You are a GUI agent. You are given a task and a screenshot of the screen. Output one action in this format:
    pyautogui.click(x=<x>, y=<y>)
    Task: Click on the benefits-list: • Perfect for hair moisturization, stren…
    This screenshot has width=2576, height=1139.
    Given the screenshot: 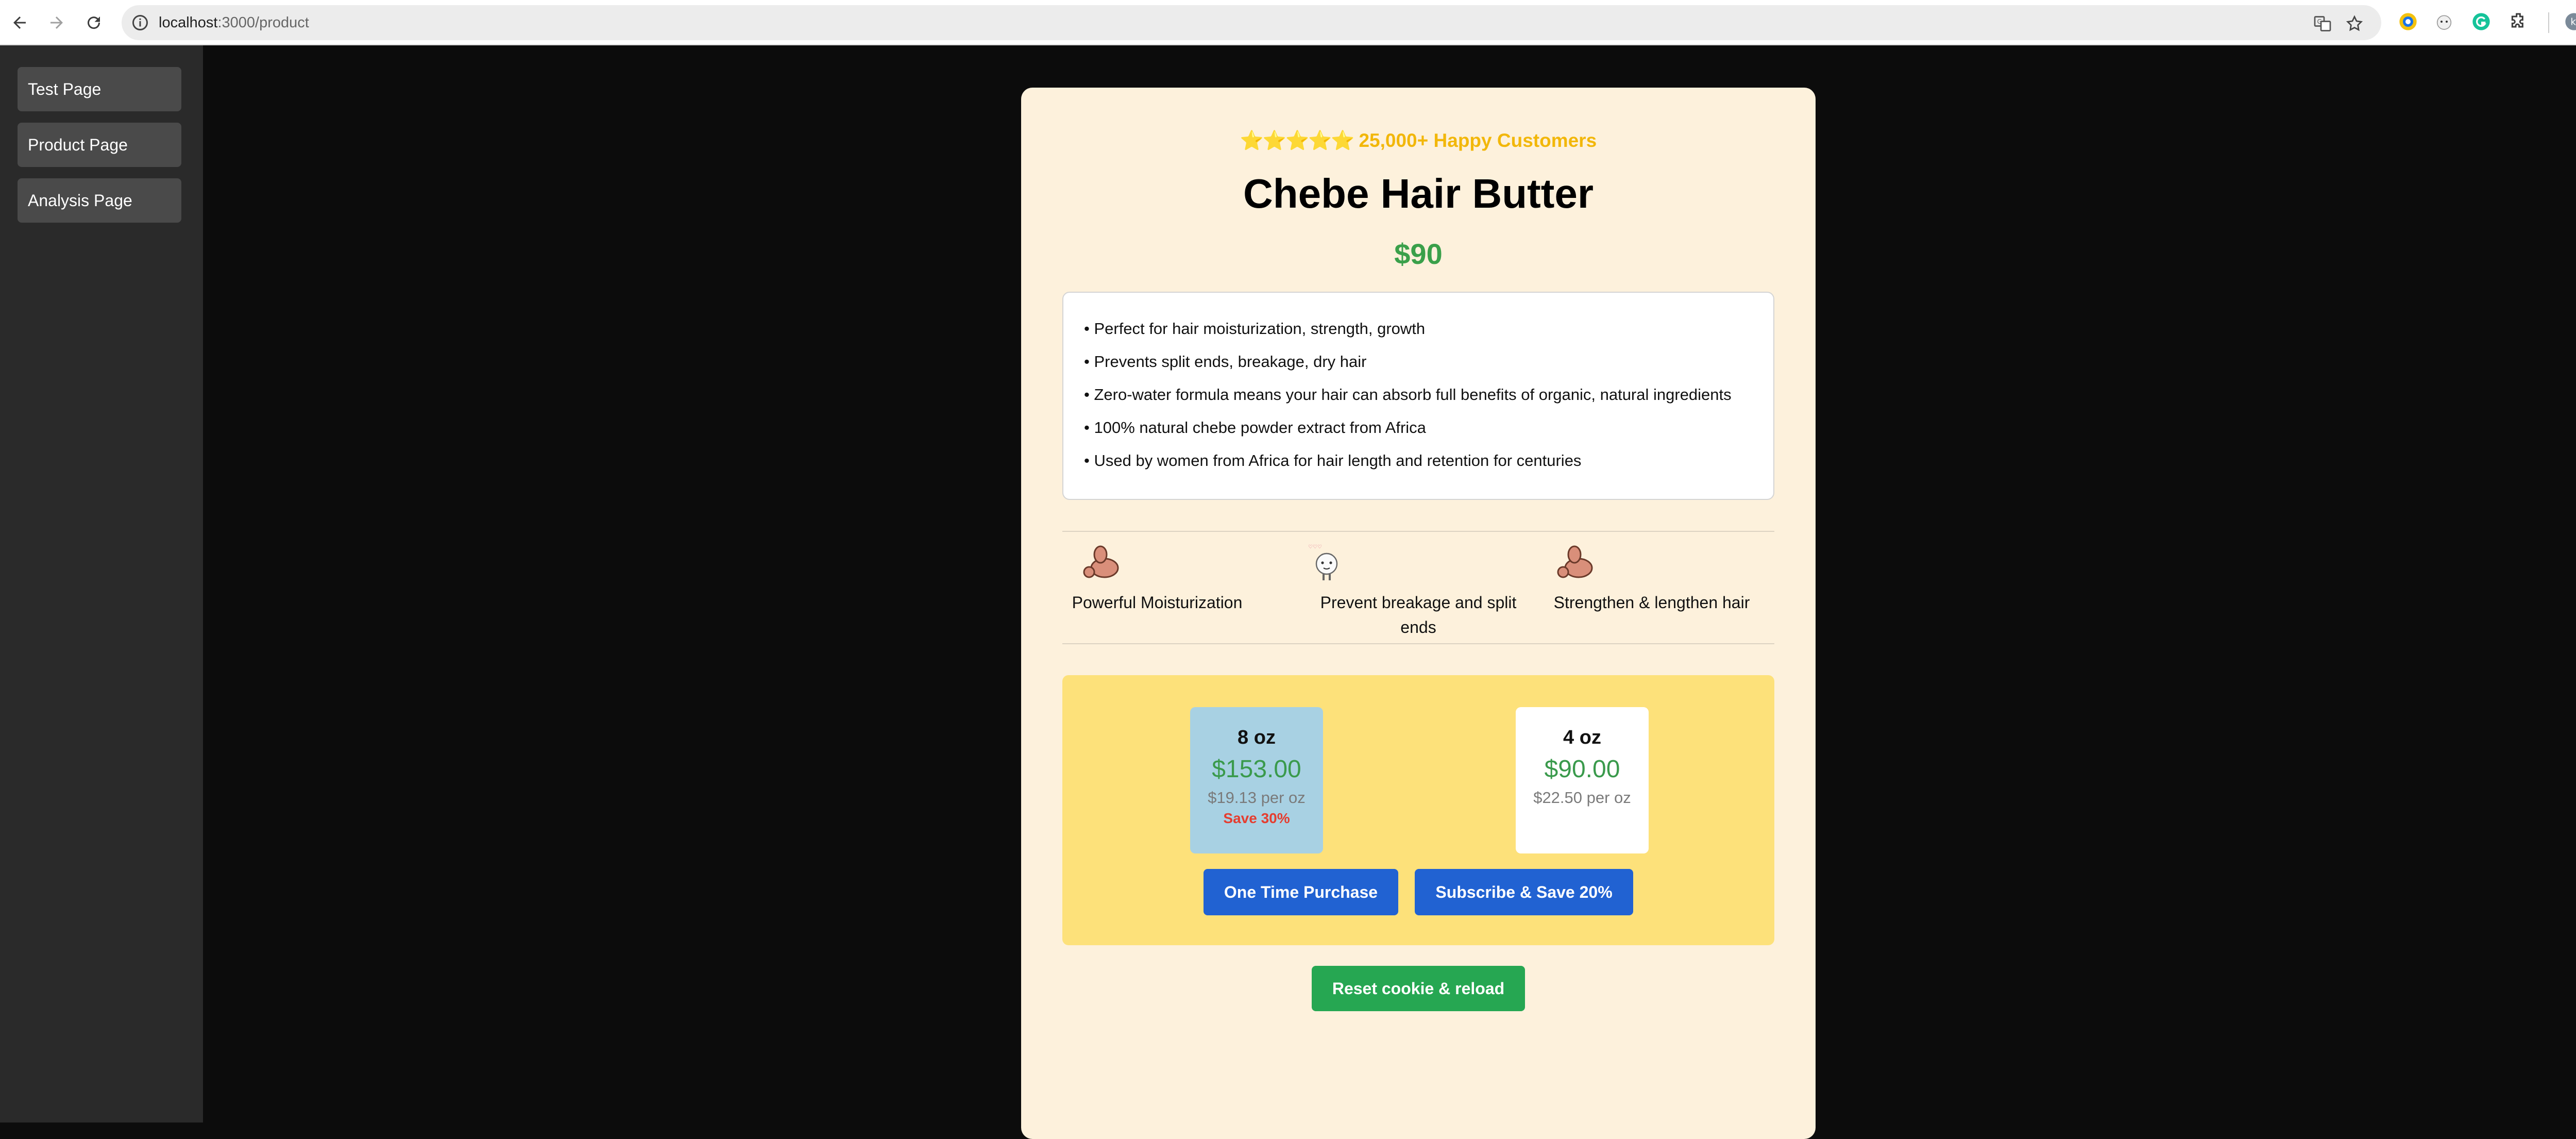 What is the action you would take?
    pyautogui.click(x=1418, y=396)
    